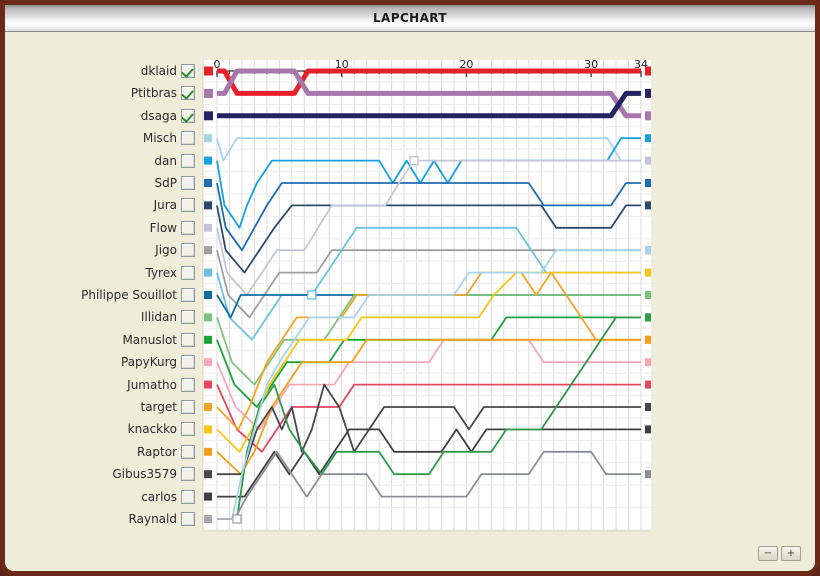  Describe the element at coordinates (152, 519) in the screenshot. I see `racer-label-raynald: Raynald` at that location.